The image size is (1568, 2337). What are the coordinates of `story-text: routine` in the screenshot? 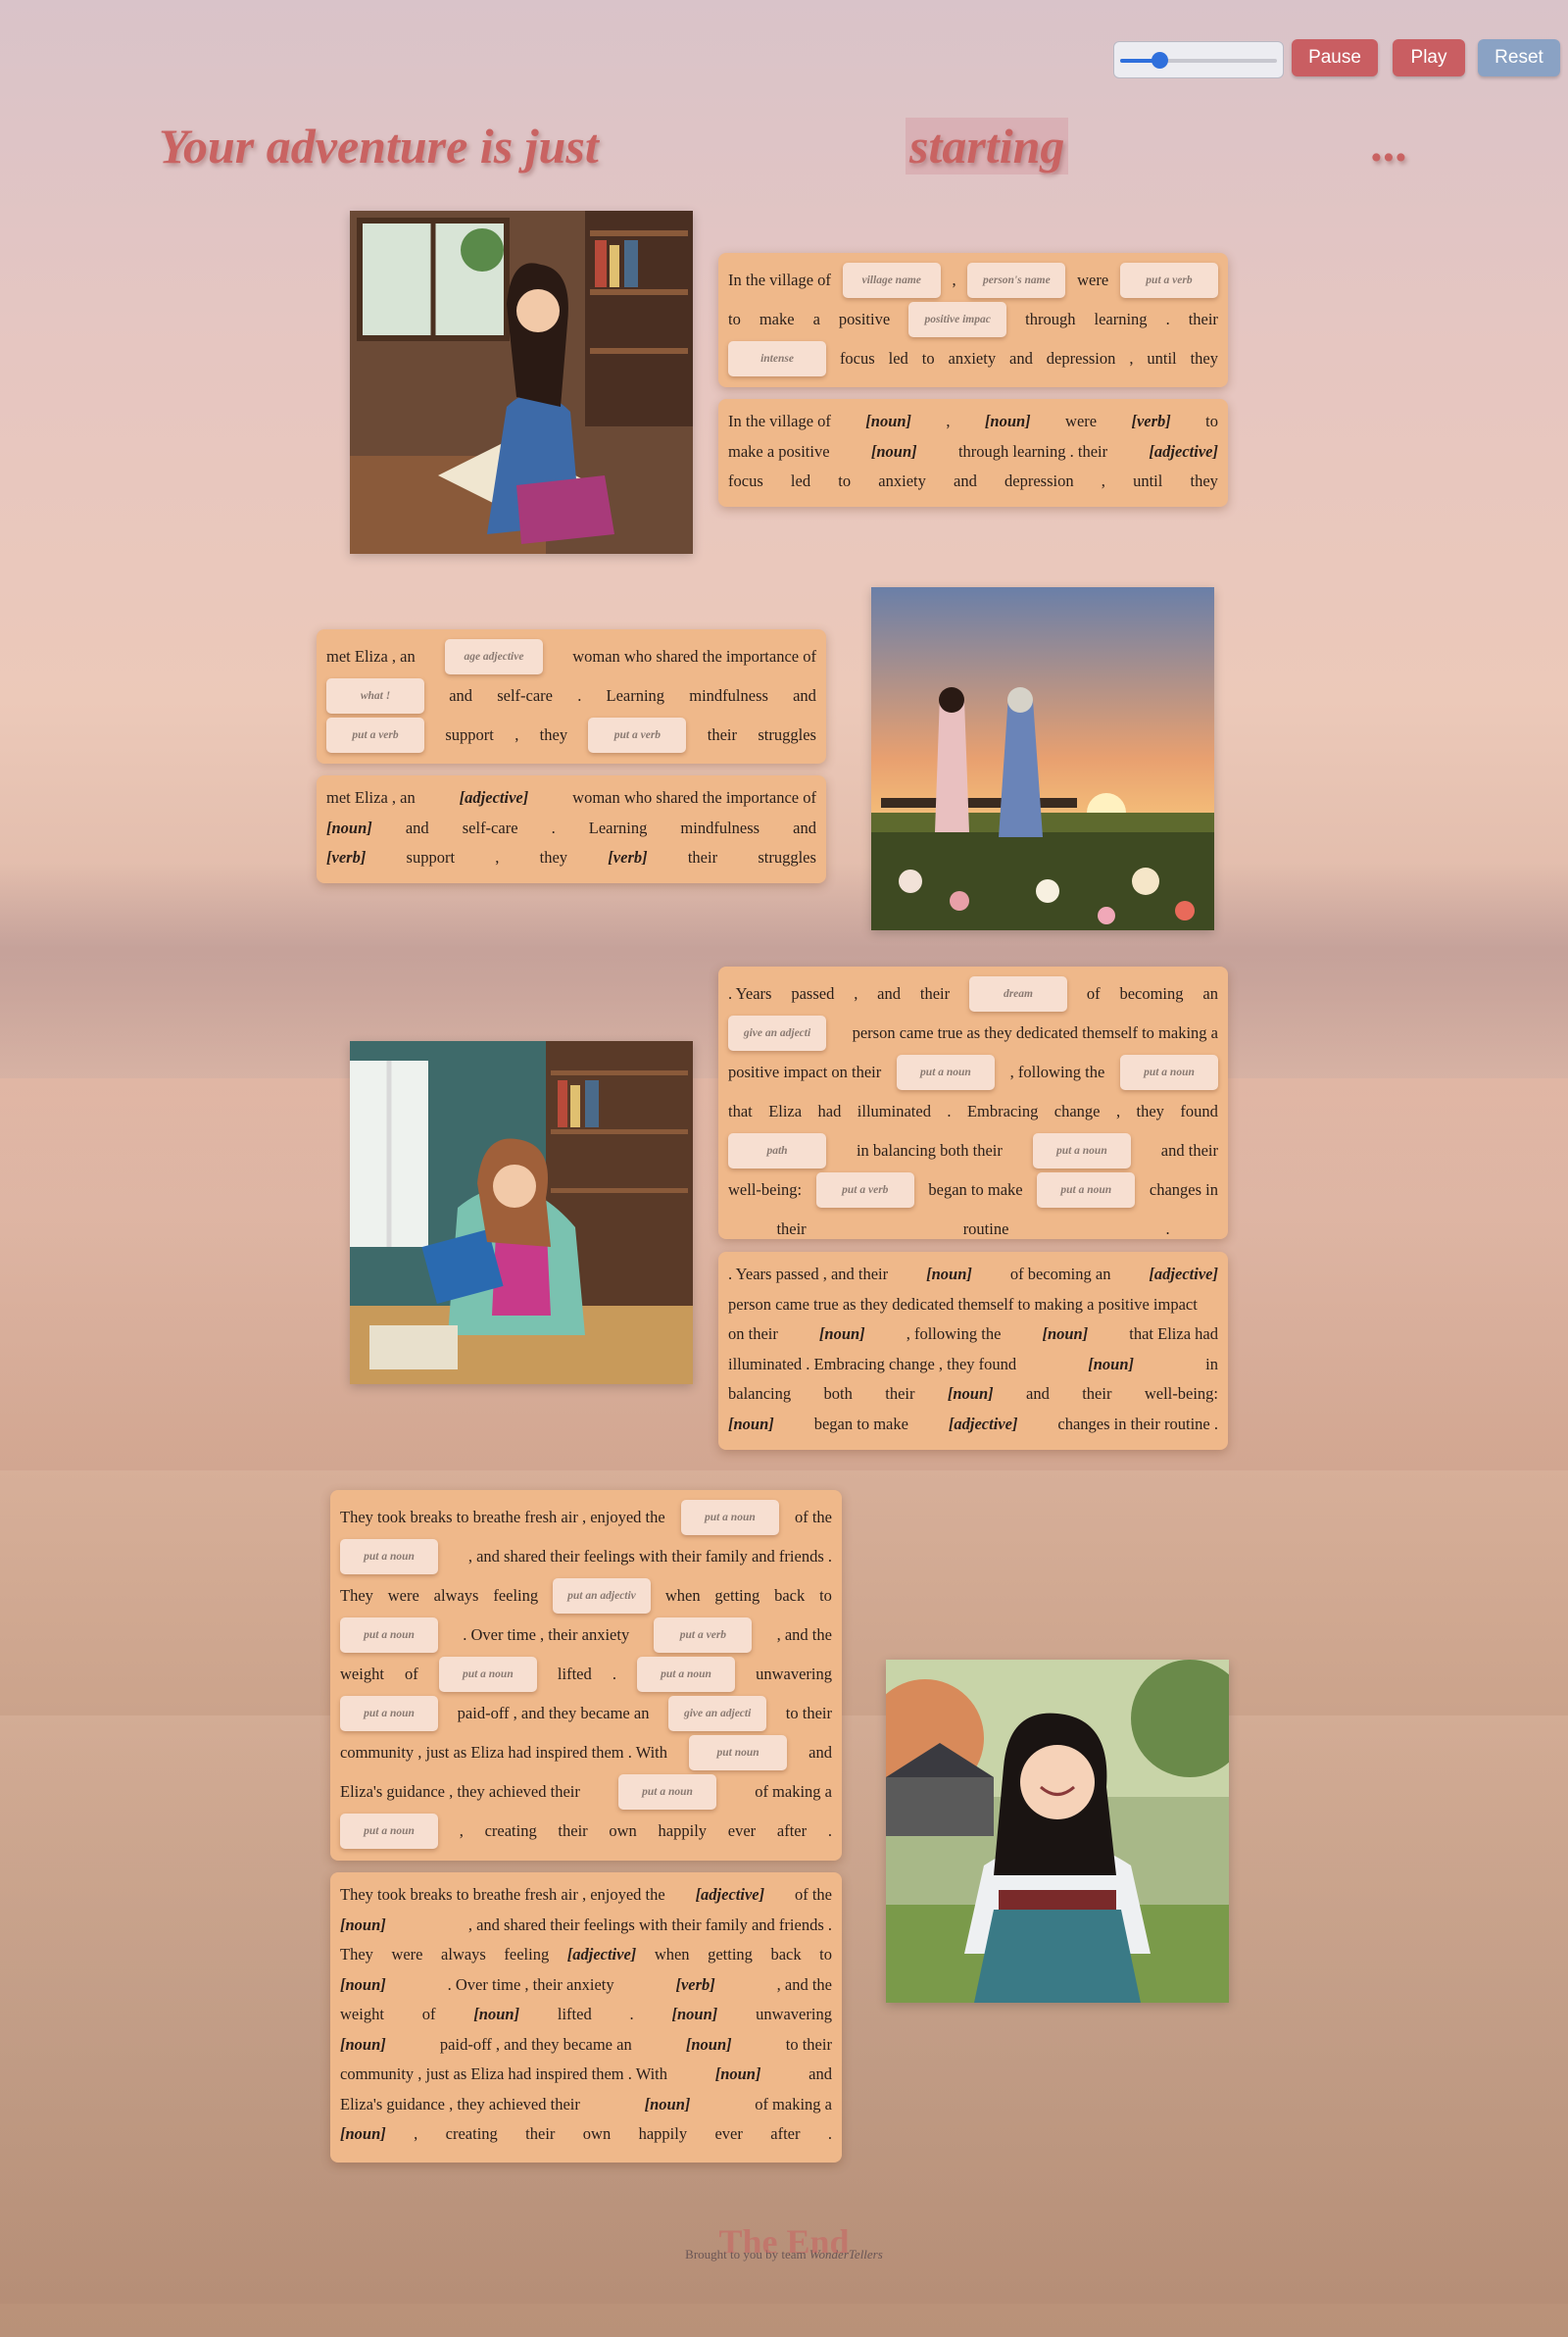 It's located at (985, 1228).